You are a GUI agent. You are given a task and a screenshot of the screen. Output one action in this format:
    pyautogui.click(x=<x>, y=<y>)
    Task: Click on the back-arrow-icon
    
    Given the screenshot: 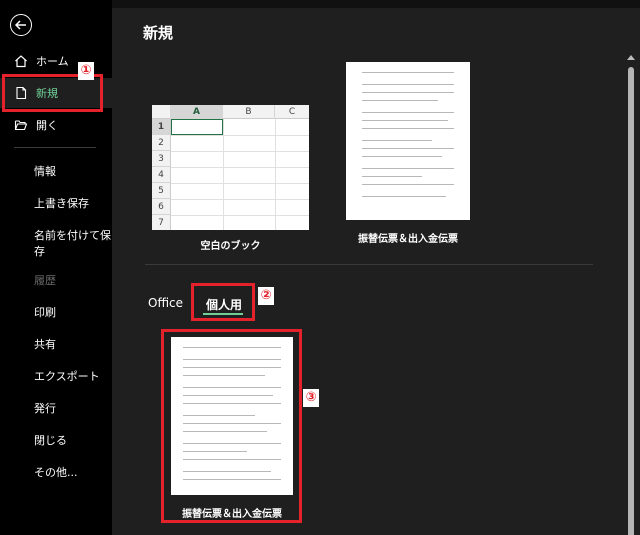 What is the action you would take?
    pyautogui.click(x=21, y=25)
    